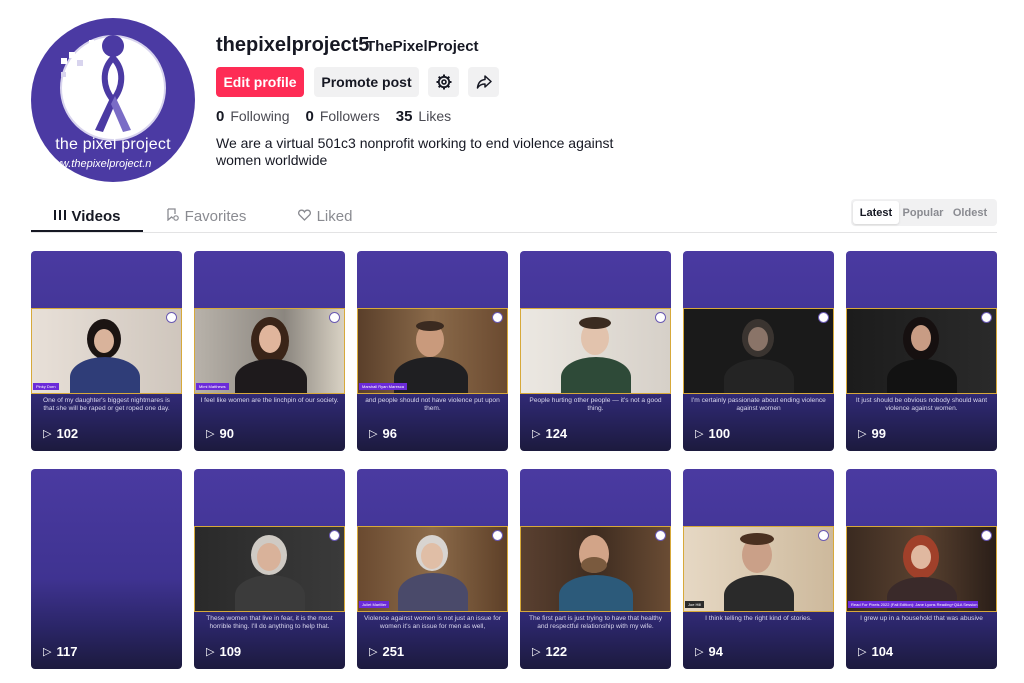 The width and height of the screenshot is (1024, 683). I want to click on settings-button, so click(443, 82).